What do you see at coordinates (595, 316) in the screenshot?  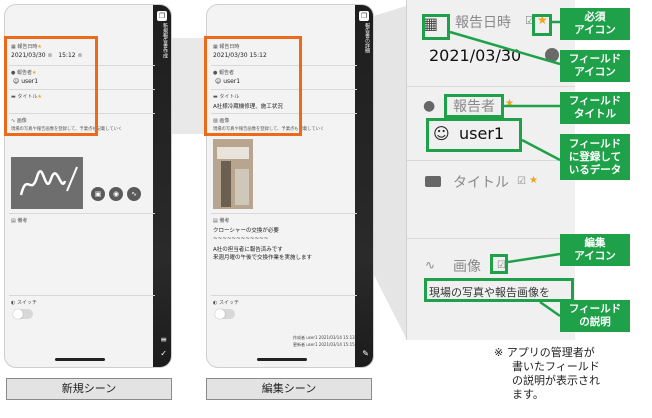 I see `field-description-callout: フィールド の説明` at bounding box center [595, 316].